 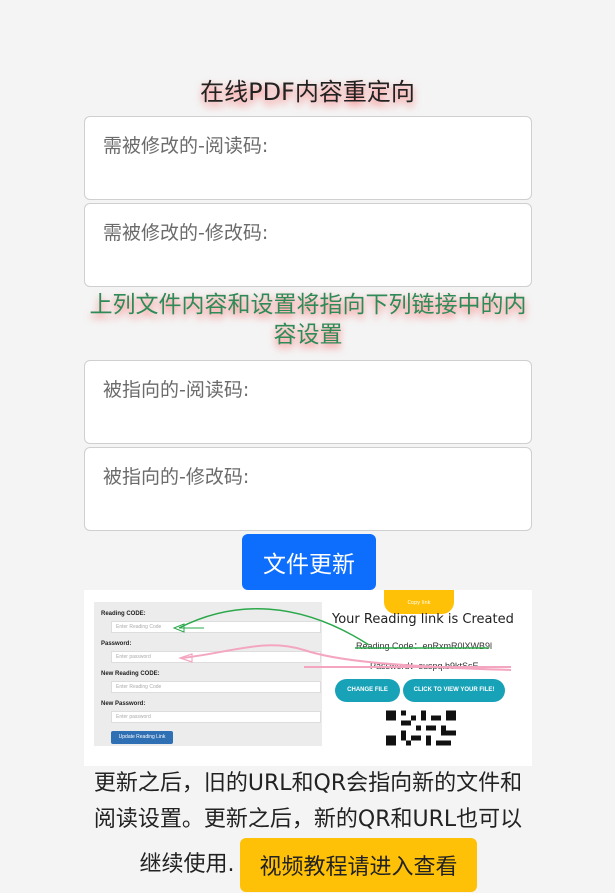 What do you see at coordinates (307, 92) in the screenshot?
I see `page-title: 在线PDF内容重定向` at bounding box center [307, 92].